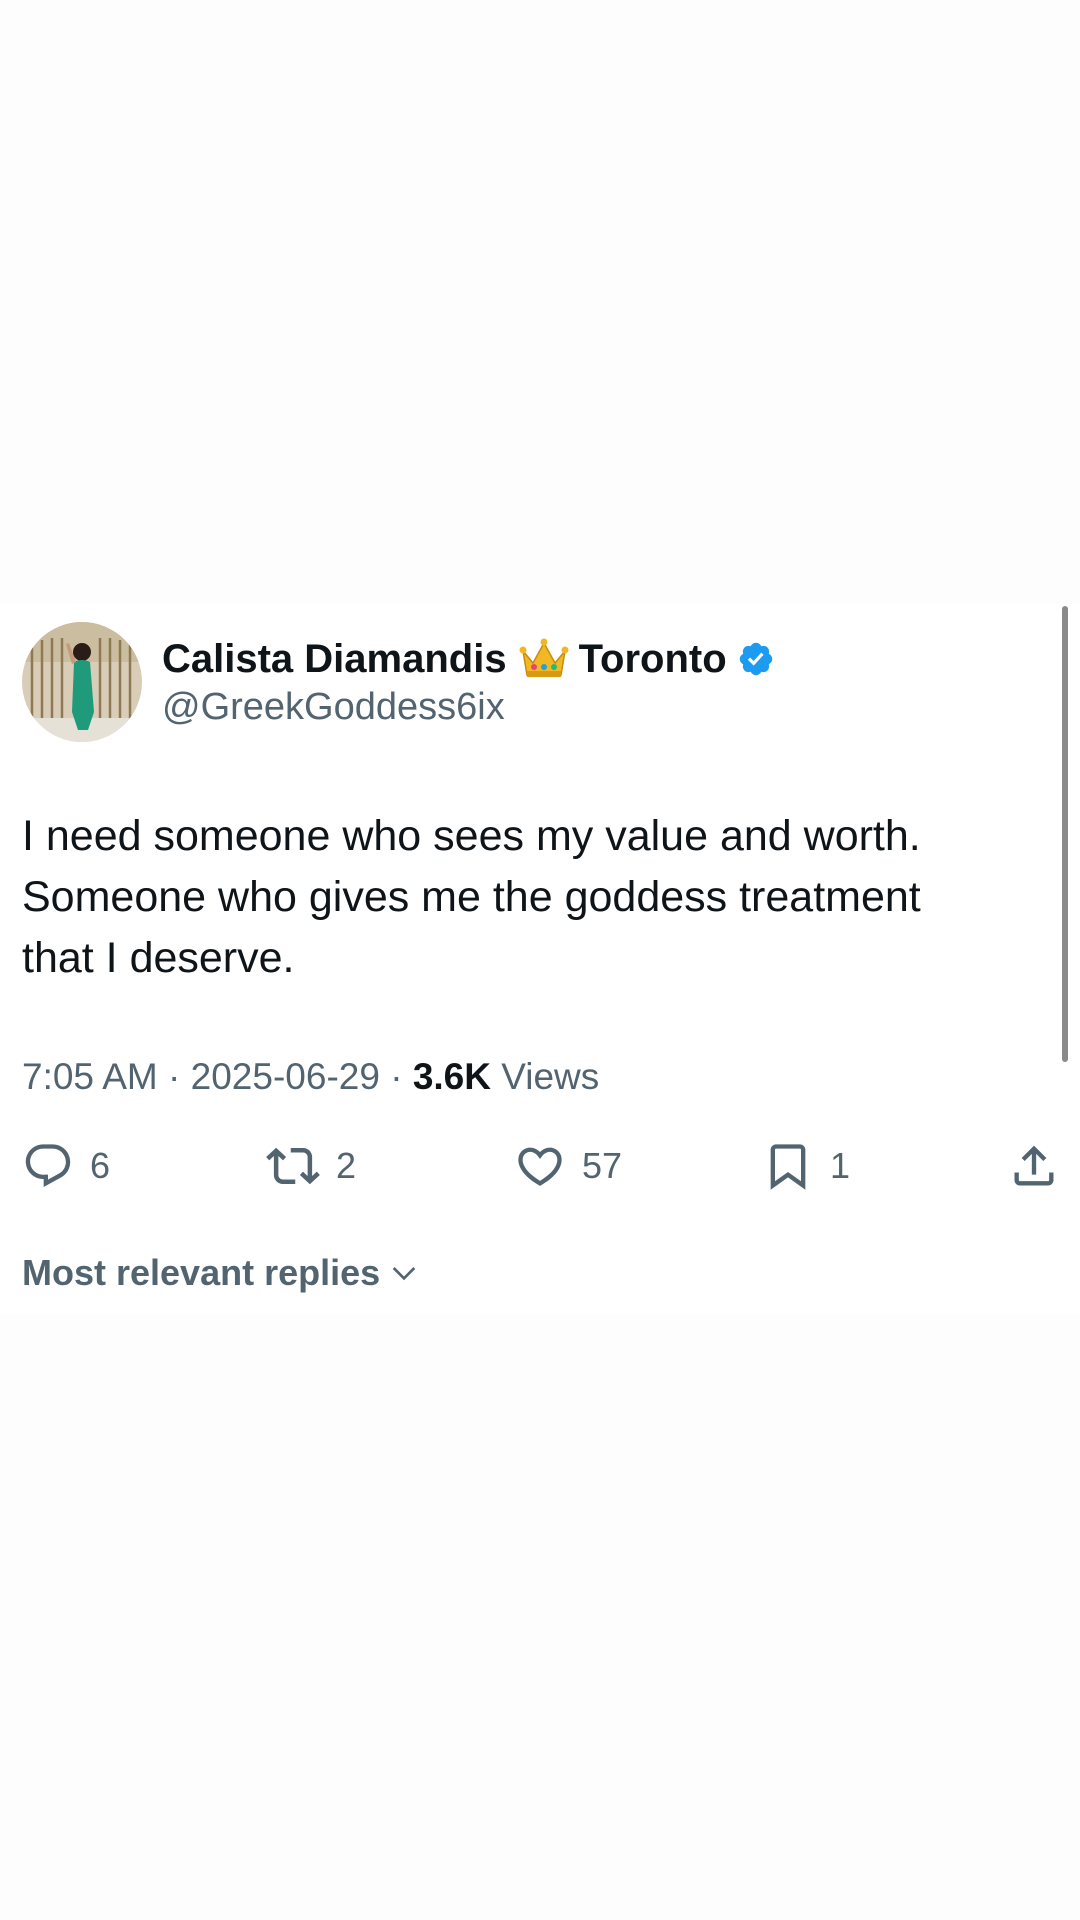 The image size is (1080, 1920). Describe the element at coordinates (540, 1166) in the screenshot. I see `heart-icon` at that location.